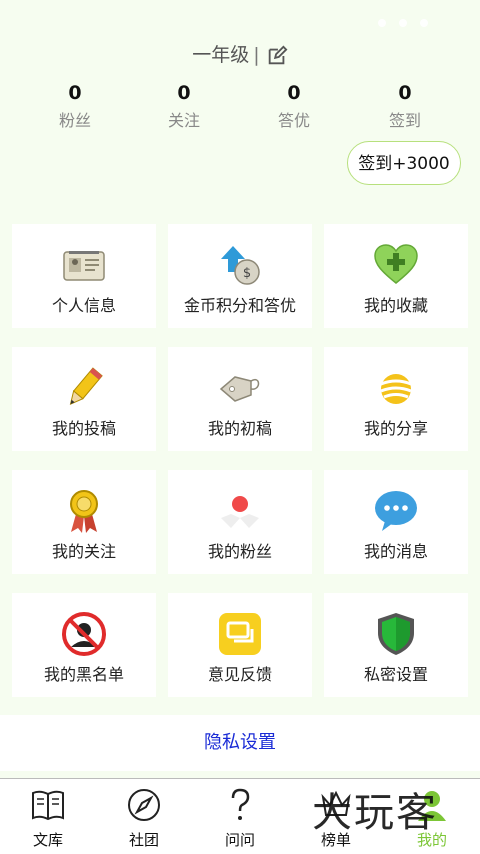 The width and height of the screenshot is (480, 854). What do you see at coordinates (239, 389) in the screenshot?
I see `tag-icon` at bounding box center [239, 389].